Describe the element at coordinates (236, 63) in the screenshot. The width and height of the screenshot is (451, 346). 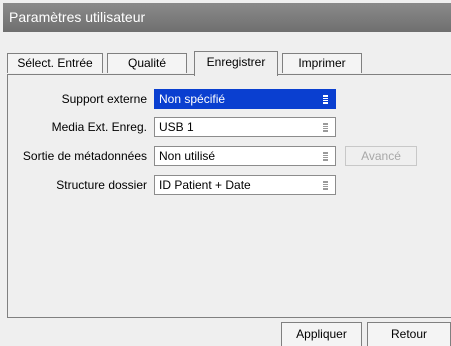
I see `tab-record: Enregistrer` at that location.